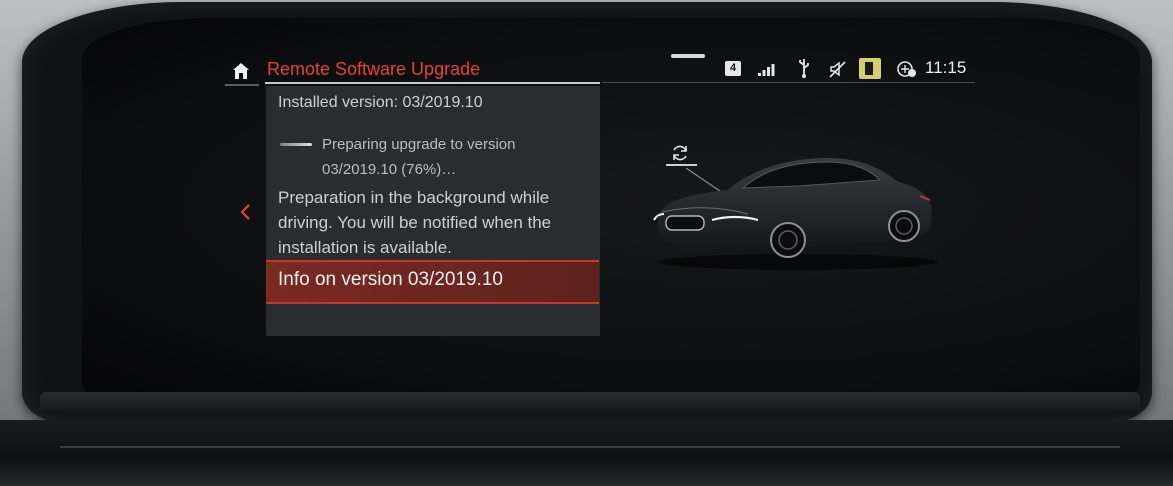  Describe the element at coordinates (380, 102) in the screenshot. I see `installed-version: Installed version: 03/2019.10` at that location.